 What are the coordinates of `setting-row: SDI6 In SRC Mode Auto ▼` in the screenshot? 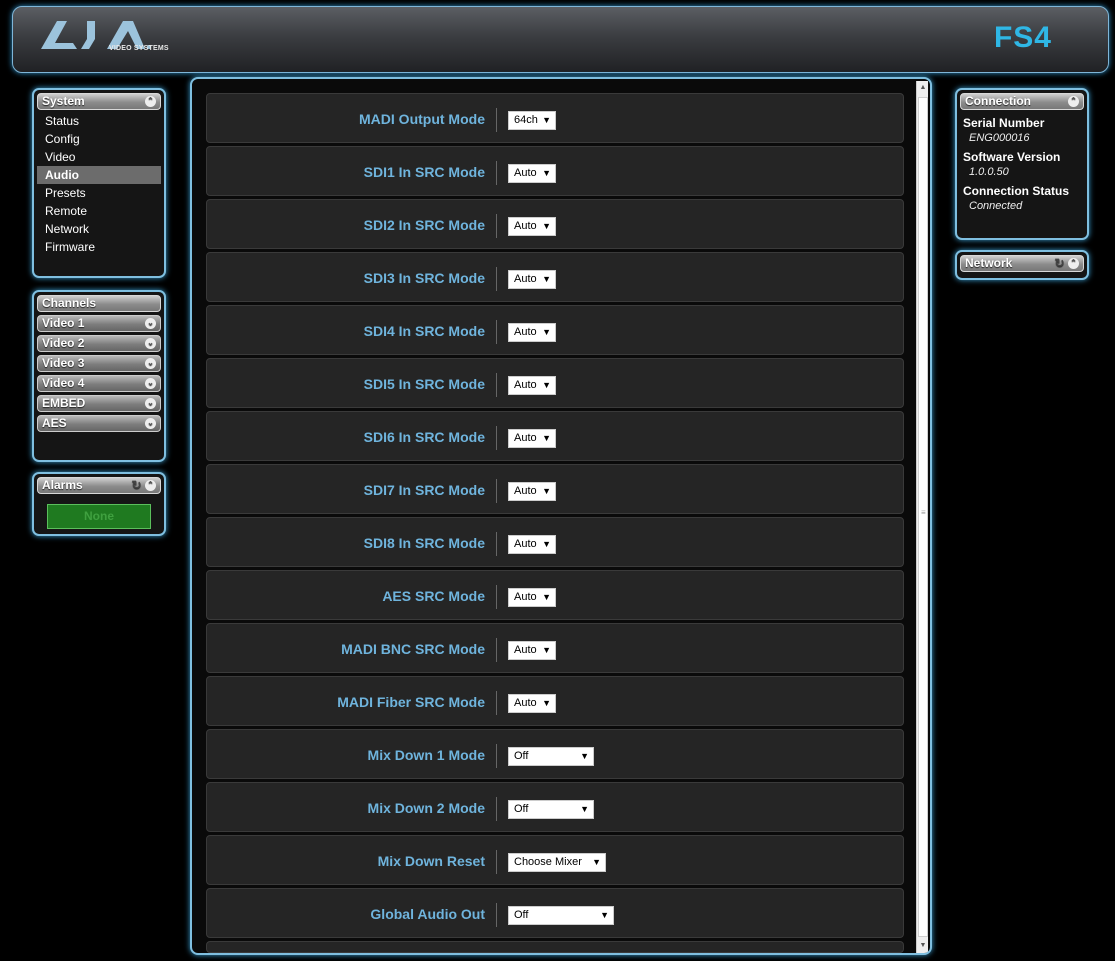 It's located at (555, 436).